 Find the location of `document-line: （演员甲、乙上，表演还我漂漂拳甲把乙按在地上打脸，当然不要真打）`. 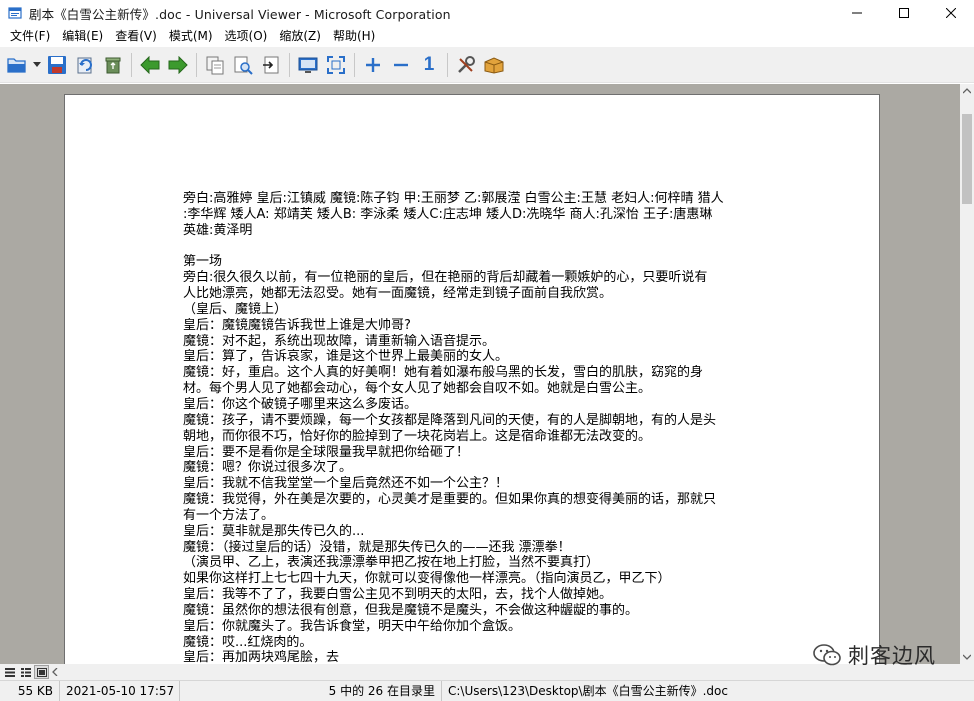

document-line: （演员甲、乙上，表演还我漂漂拳甲把乙按在地上打脸，当然不要真打） is located at coordinates (391, 563).